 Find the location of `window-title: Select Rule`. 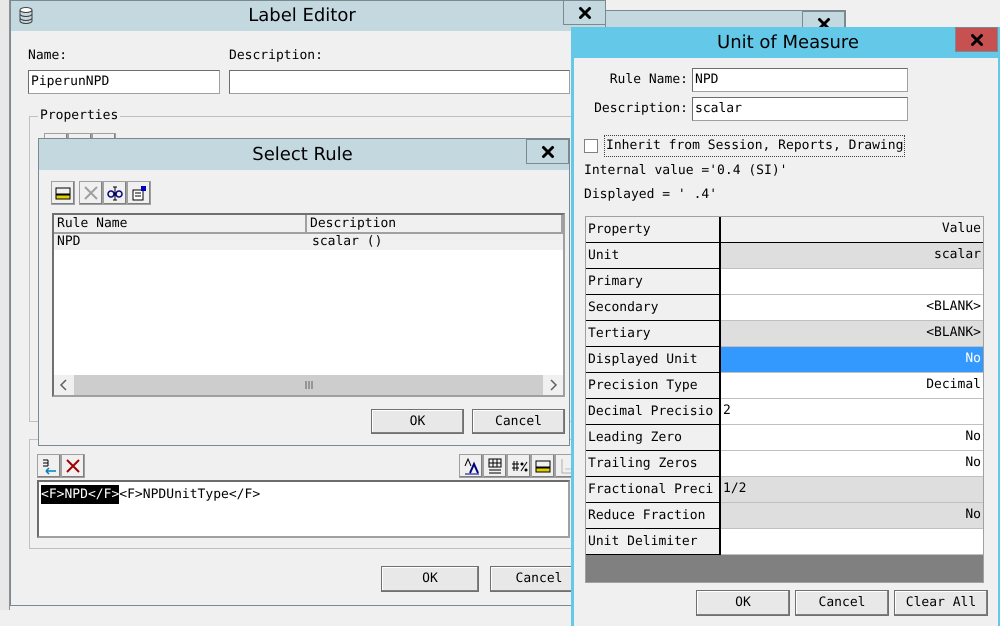

window-title: Select Rule is located at coordinates (302, 155).